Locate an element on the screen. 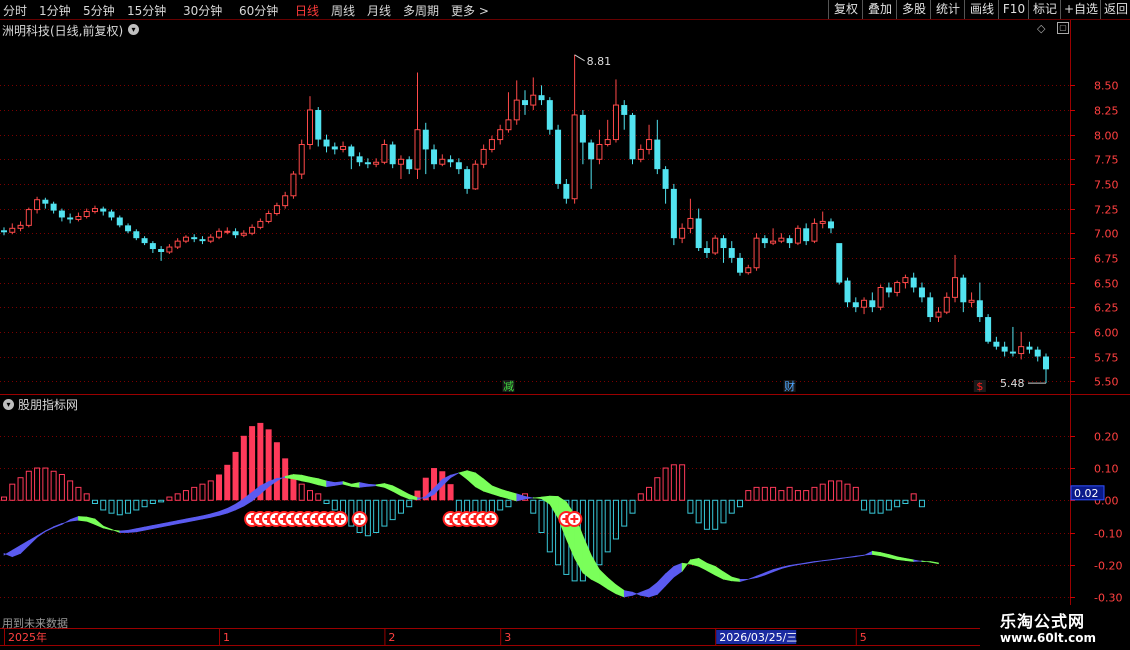 The height and width of the screenshot is (650, 1130). price-tick-label: 7.25 is located at coordinates (1106, 210).